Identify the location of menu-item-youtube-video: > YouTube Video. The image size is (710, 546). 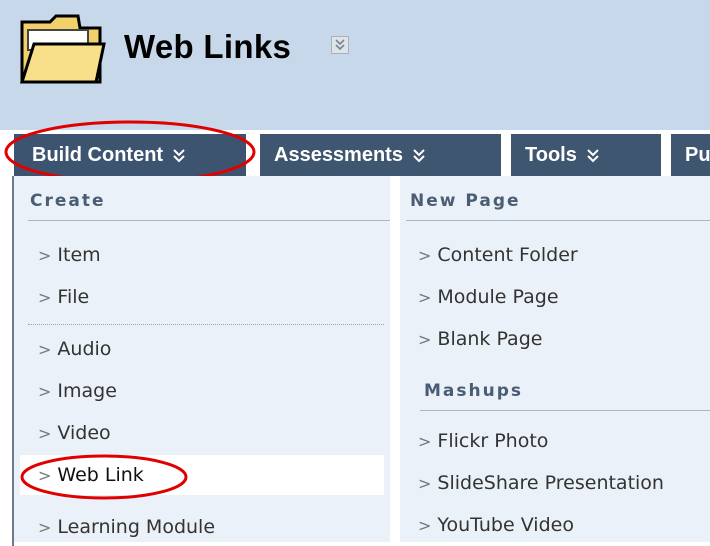
(496, 525).